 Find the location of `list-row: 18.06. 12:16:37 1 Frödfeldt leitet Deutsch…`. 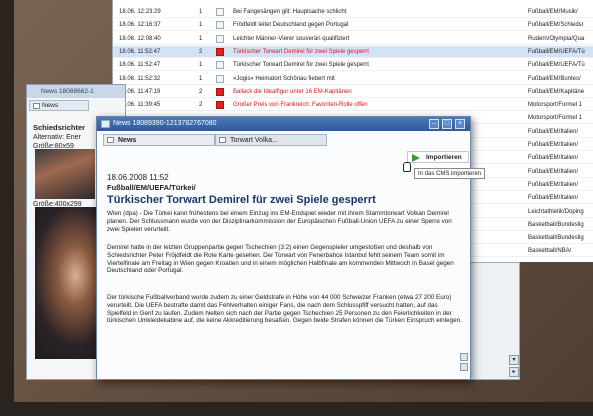

list-row: 18.06. 12:16:37 1 Frödfeldt leitet Deutsch… is located at coordinates (353, 25).